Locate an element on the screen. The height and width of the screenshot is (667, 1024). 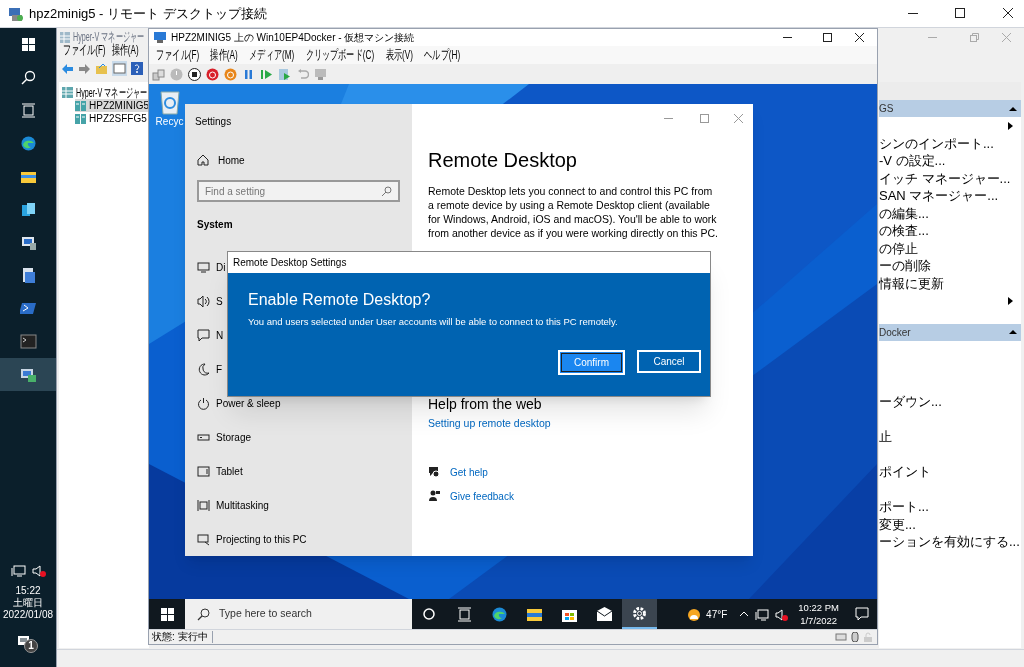
section-title: GS is located at coordinates (886, 109).